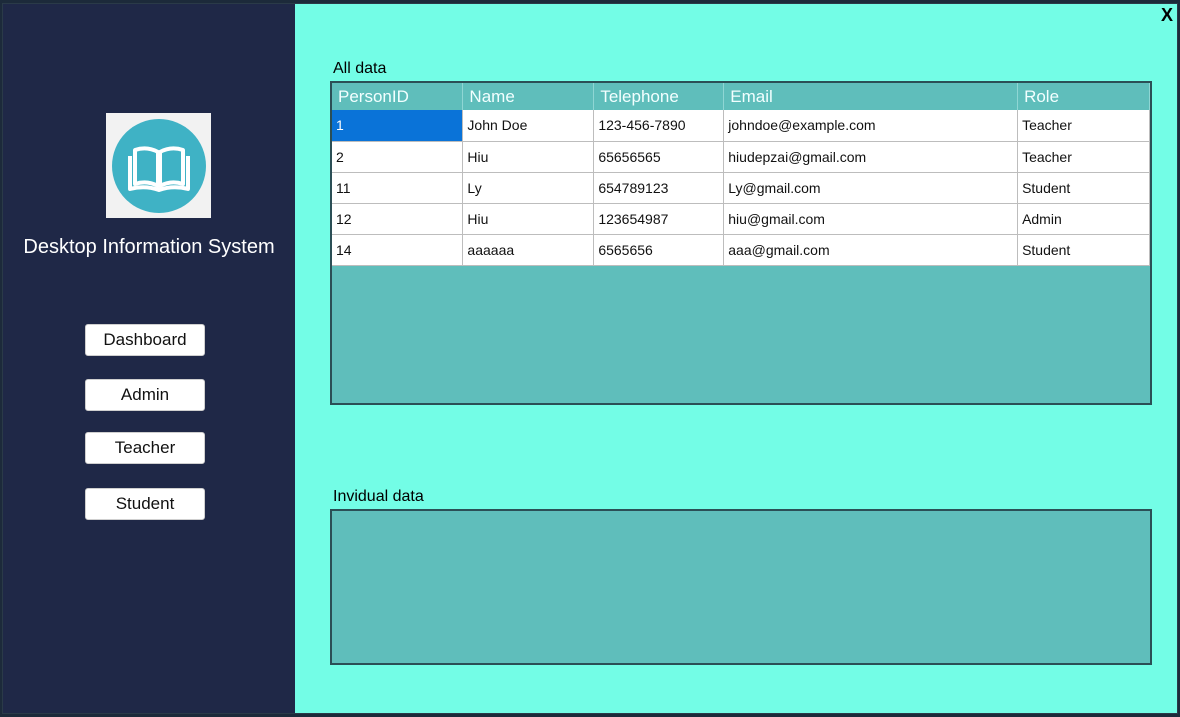 The image size is (1180, 717). I want to click on table-row: 11 Ly 654789123 Ly@gmail.com Student, so click(741, 188).